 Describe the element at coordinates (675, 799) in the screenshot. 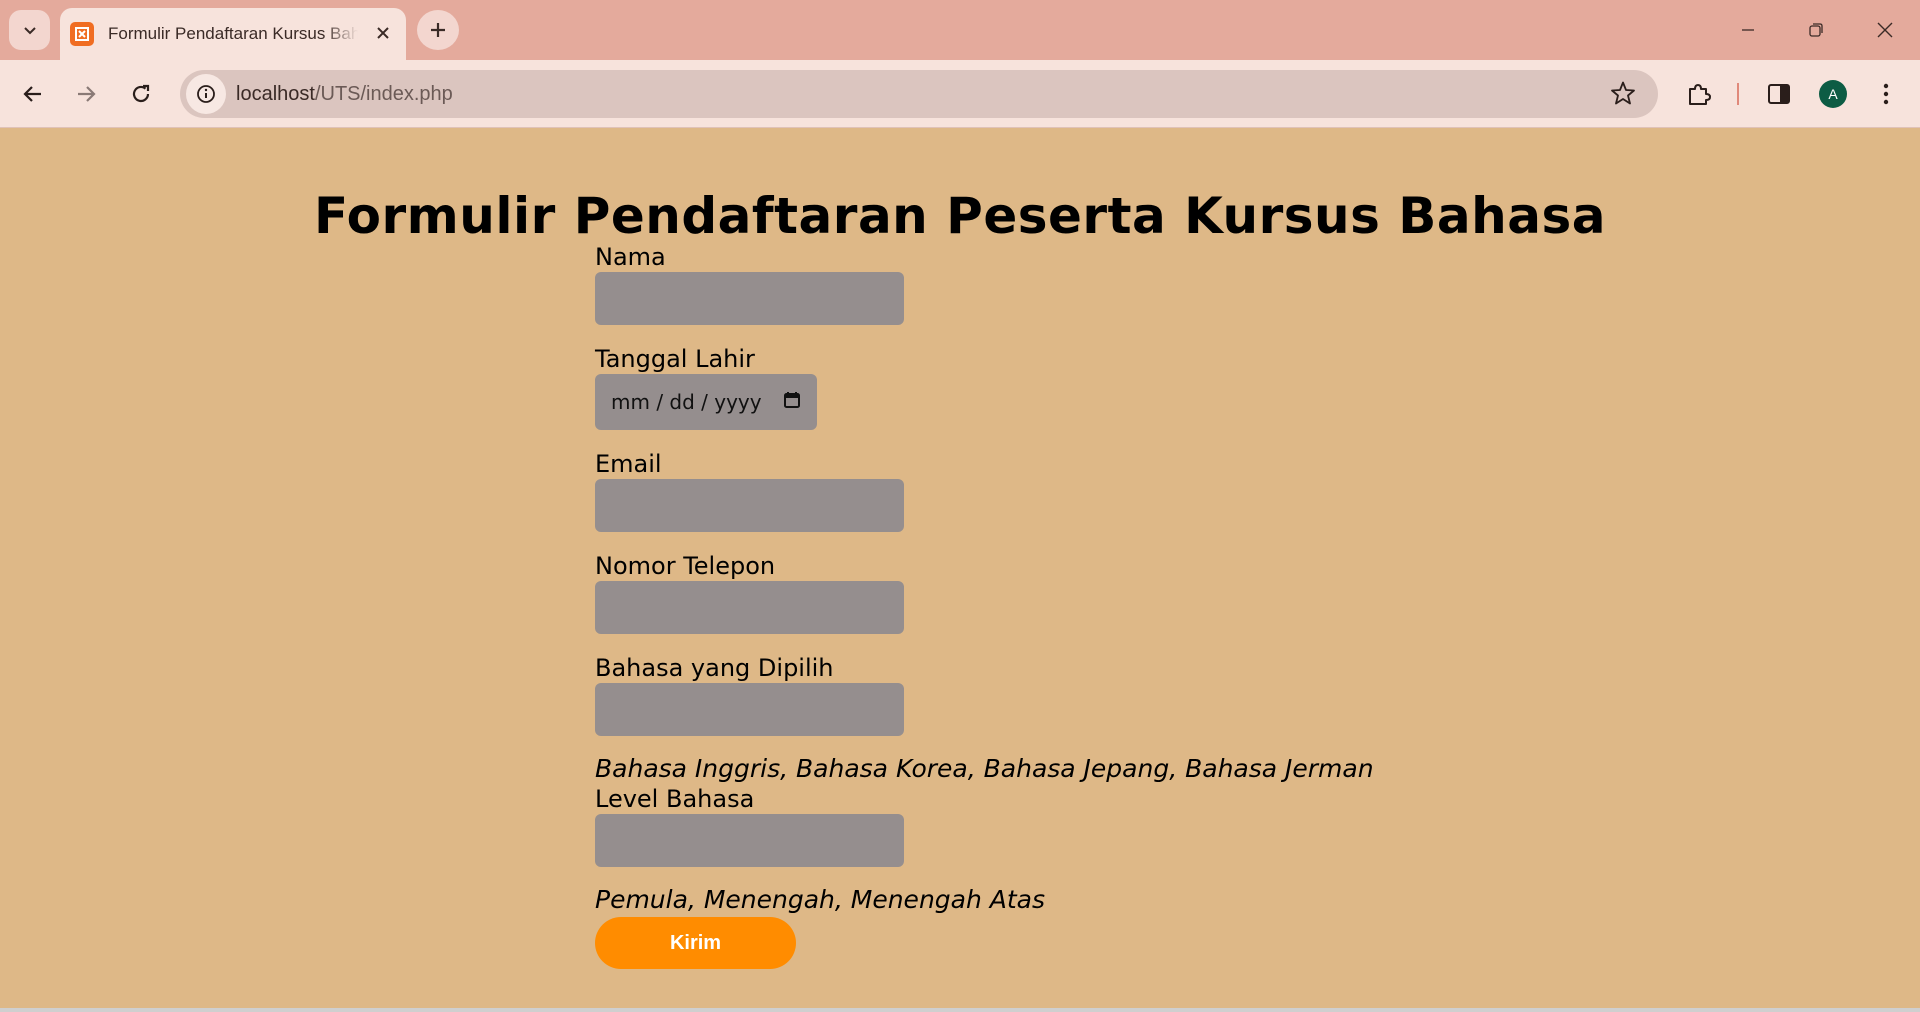

I see `level-bahasa-label: Level Bahasa` at that location.